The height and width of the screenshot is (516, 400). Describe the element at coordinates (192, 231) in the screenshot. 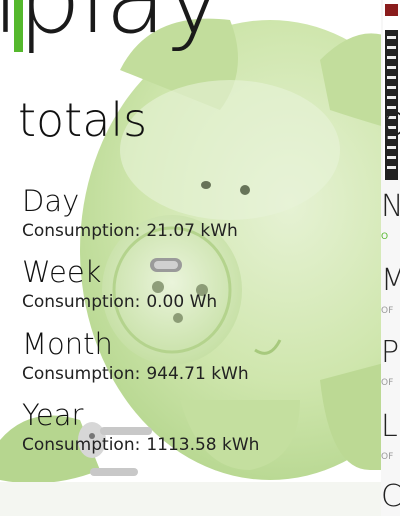

I see `metric-value: 21.07 kWh` at that location.